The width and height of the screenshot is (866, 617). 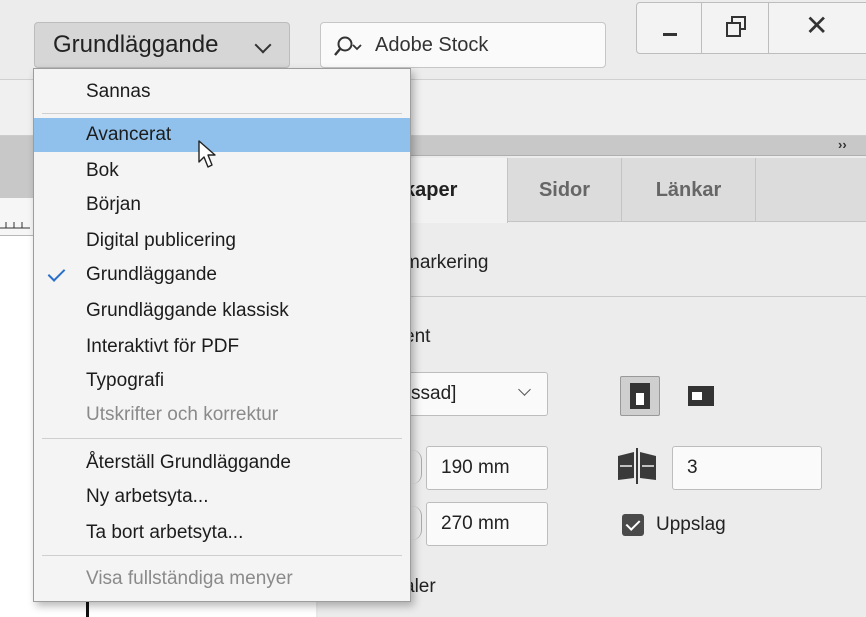 I want to click on width-field: 190 mm, so click(x=487, y=468).